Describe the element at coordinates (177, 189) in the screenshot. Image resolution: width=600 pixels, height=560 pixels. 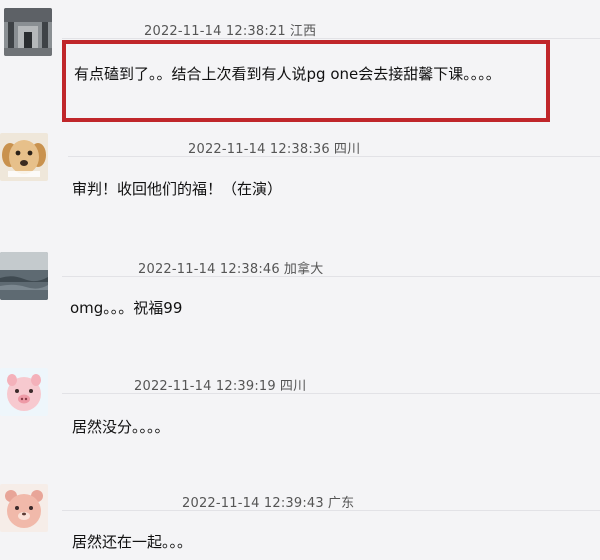
I see `comment-text: 审判！收回他们的福！（在演）` at that location.